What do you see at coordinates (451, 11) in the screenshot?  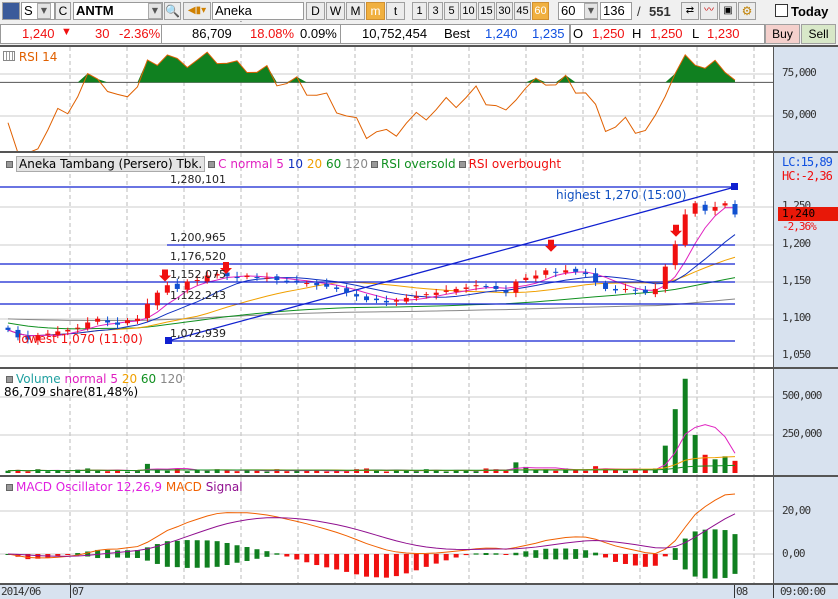 I see `interval-5: 5` at bounding box center [451, 11].